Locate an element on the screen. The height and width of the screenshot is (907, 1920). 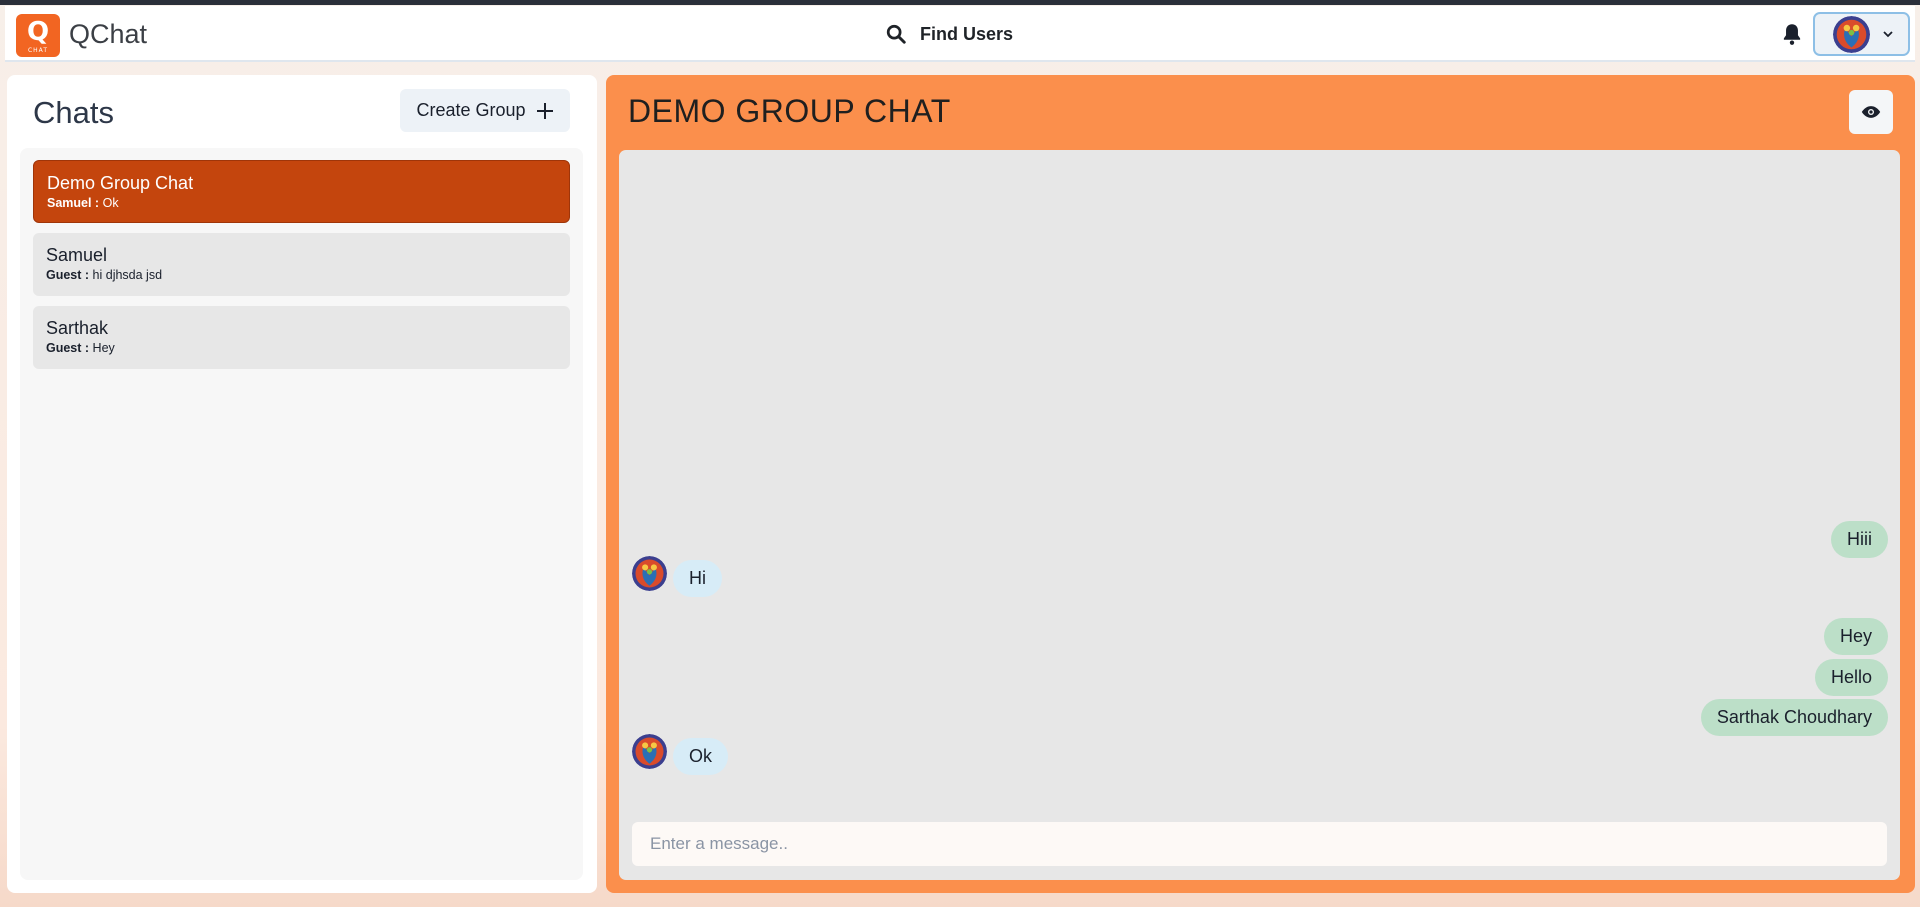
chat-name: Demo Group Chat is located at coordinates (120, 183).